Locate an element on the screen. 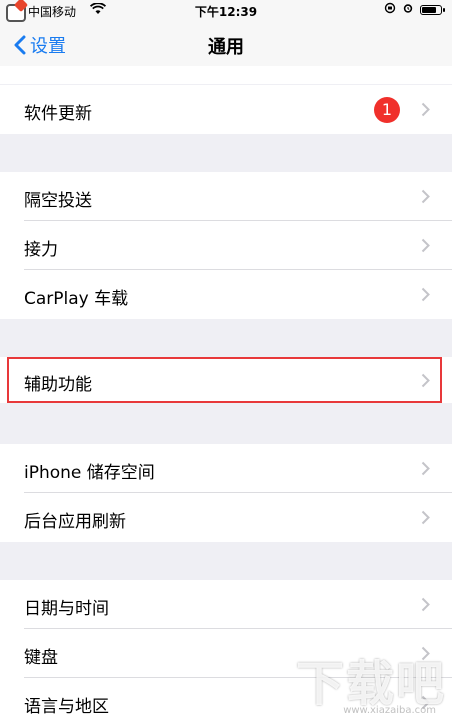  row-label: 软件更新 is located at coordinates (58, 114).